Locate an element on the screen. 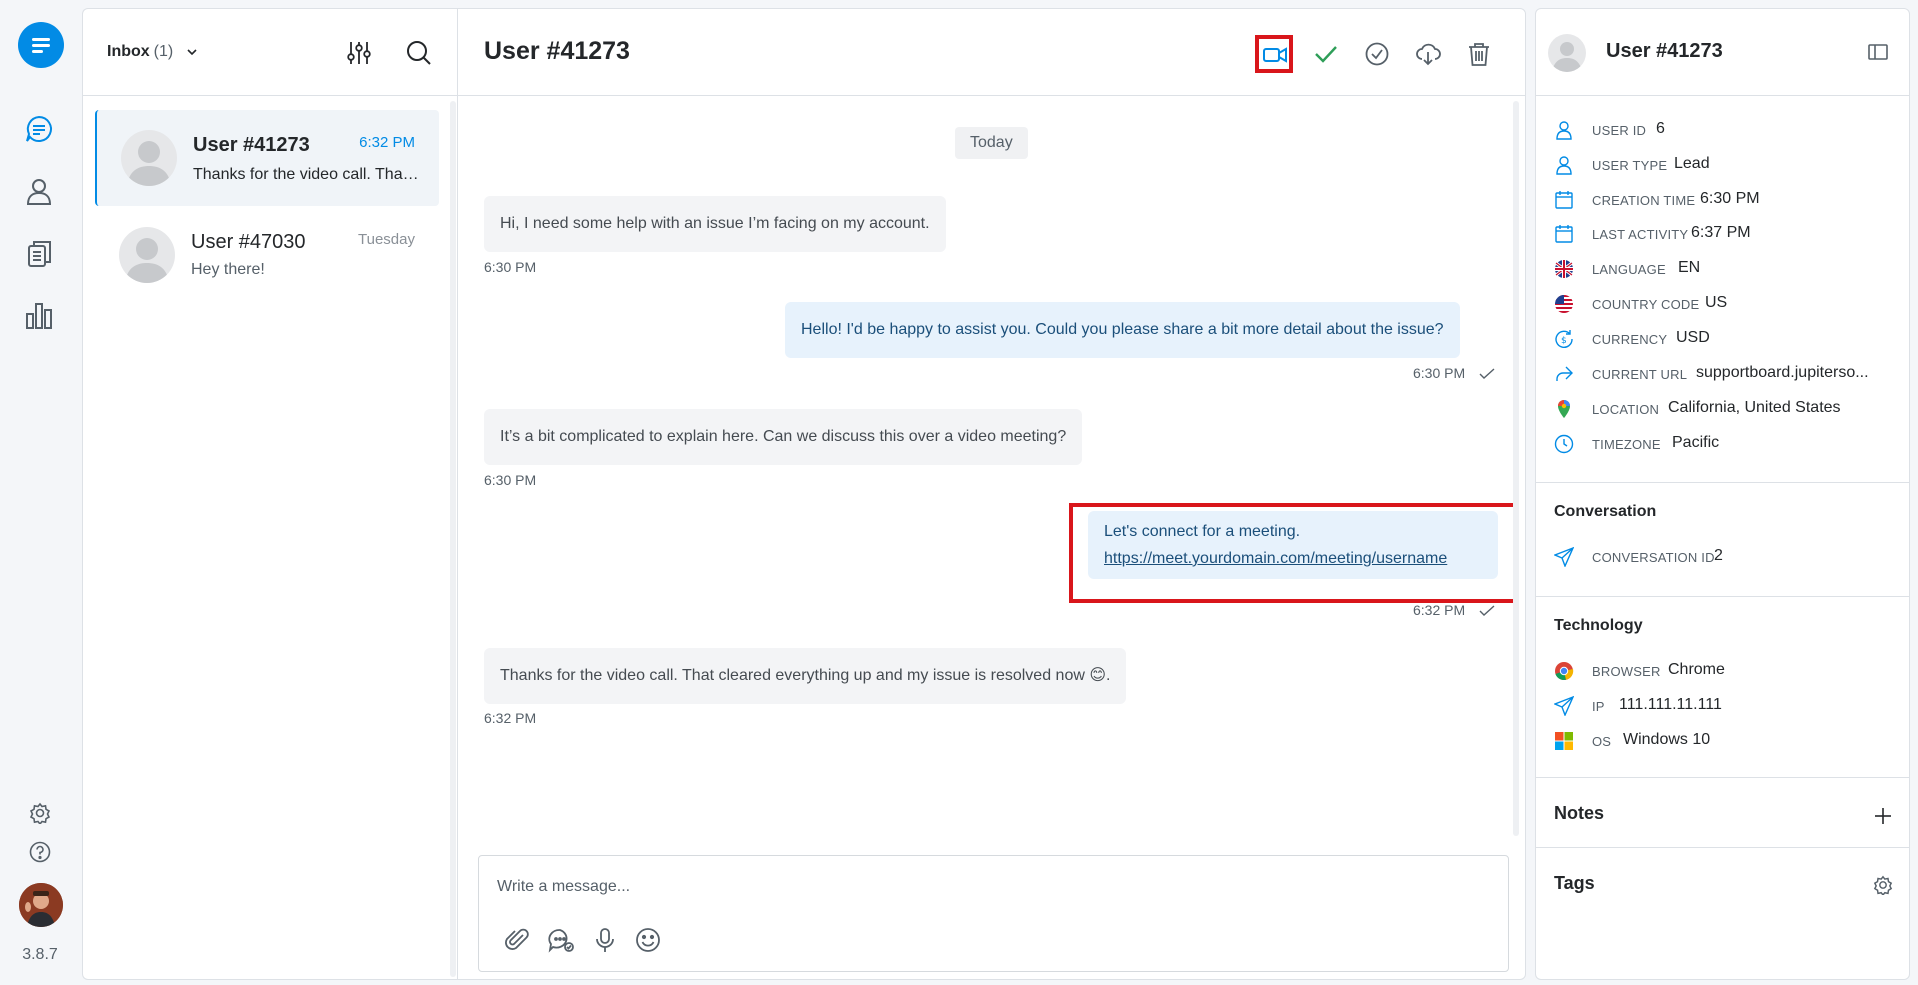 Image resolution: width=1918 pixels, height=985 pixels. message-time-row: 6:30 PM is located at coordinates (1454, 373).